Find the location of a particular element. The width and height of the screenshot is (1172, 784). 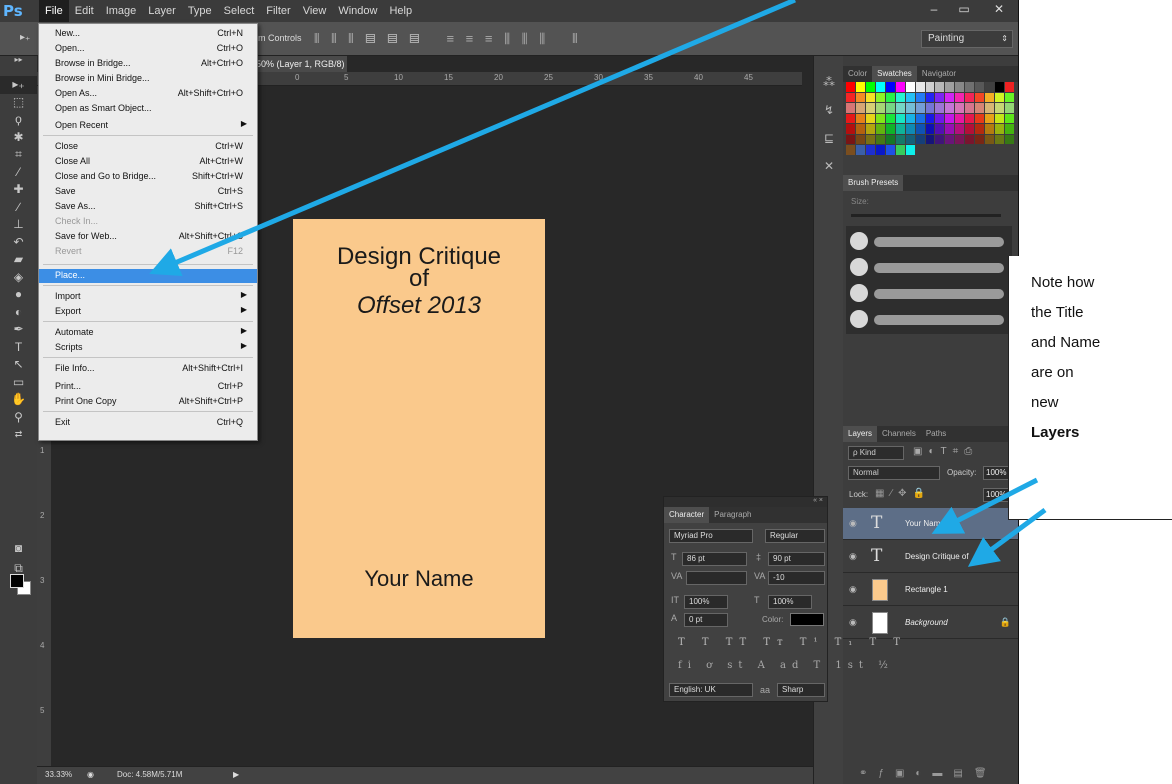

dodge-tool-icon: ◐ is located at coordinates (18, 313).